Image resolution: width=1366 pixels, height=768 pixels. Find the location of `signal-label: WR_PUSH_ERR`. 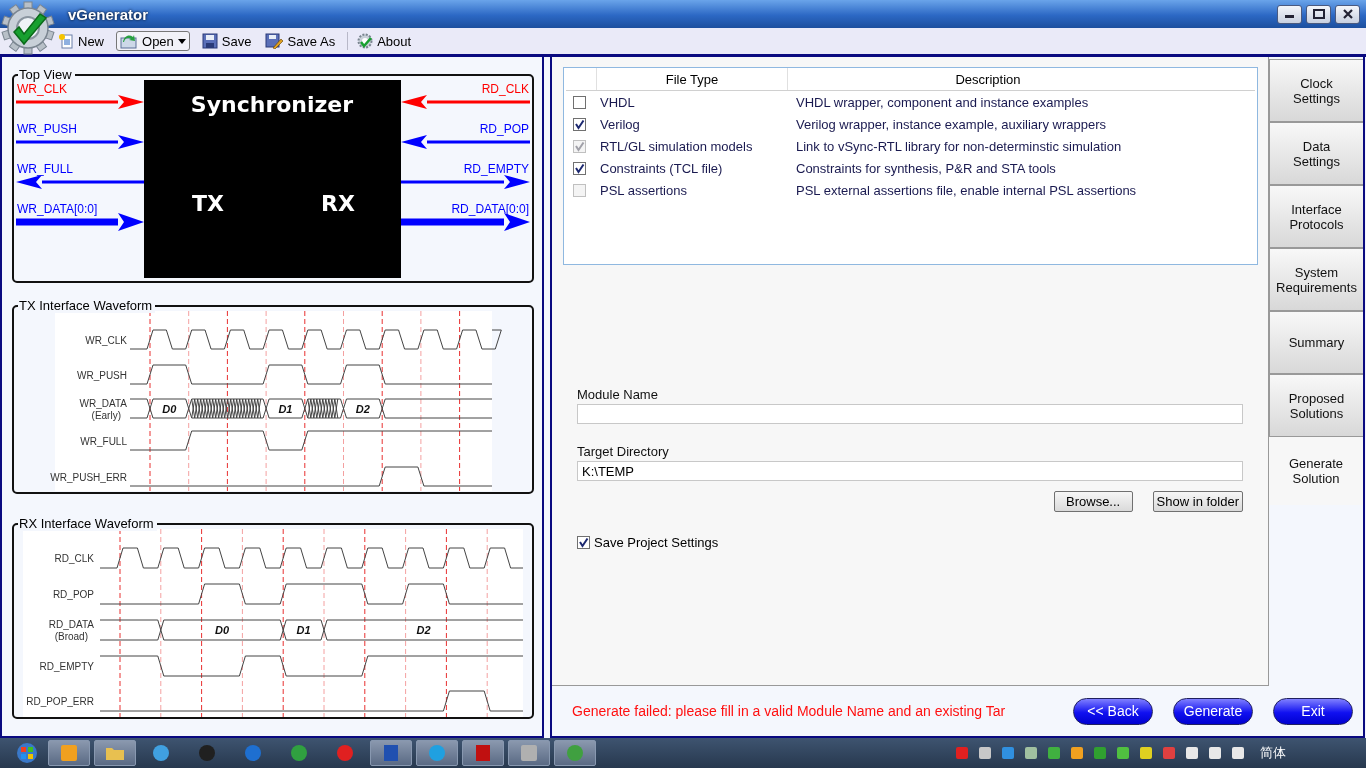

signal-label: WR_PUSH_ERR is located at coordinates (88, 477).